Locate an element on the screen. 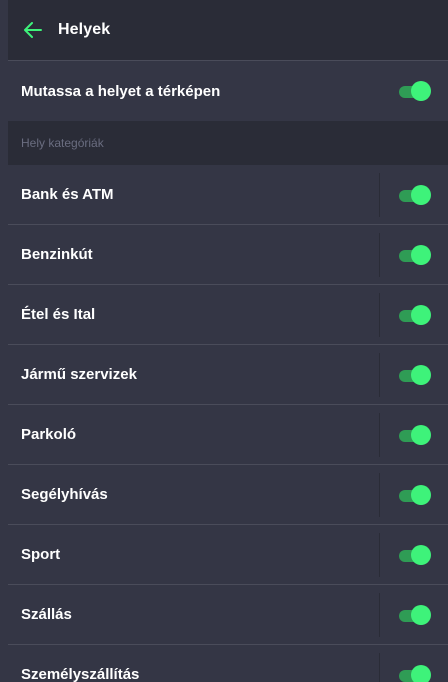 This screenshot has width=448, height=682. section-header-label: Hely kategóriák is located at coordinates (62, 143).